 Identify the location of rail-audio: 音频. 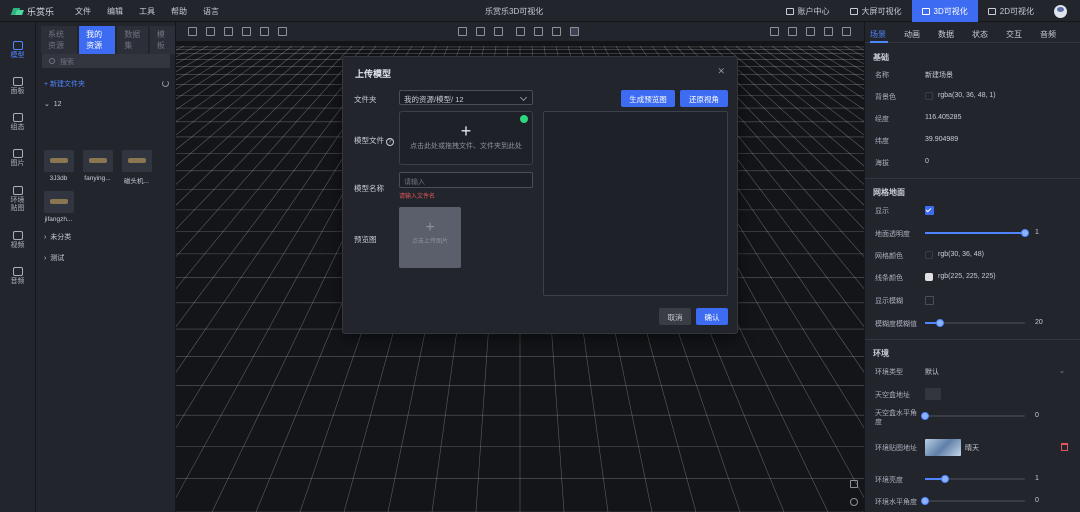
(17, 276).